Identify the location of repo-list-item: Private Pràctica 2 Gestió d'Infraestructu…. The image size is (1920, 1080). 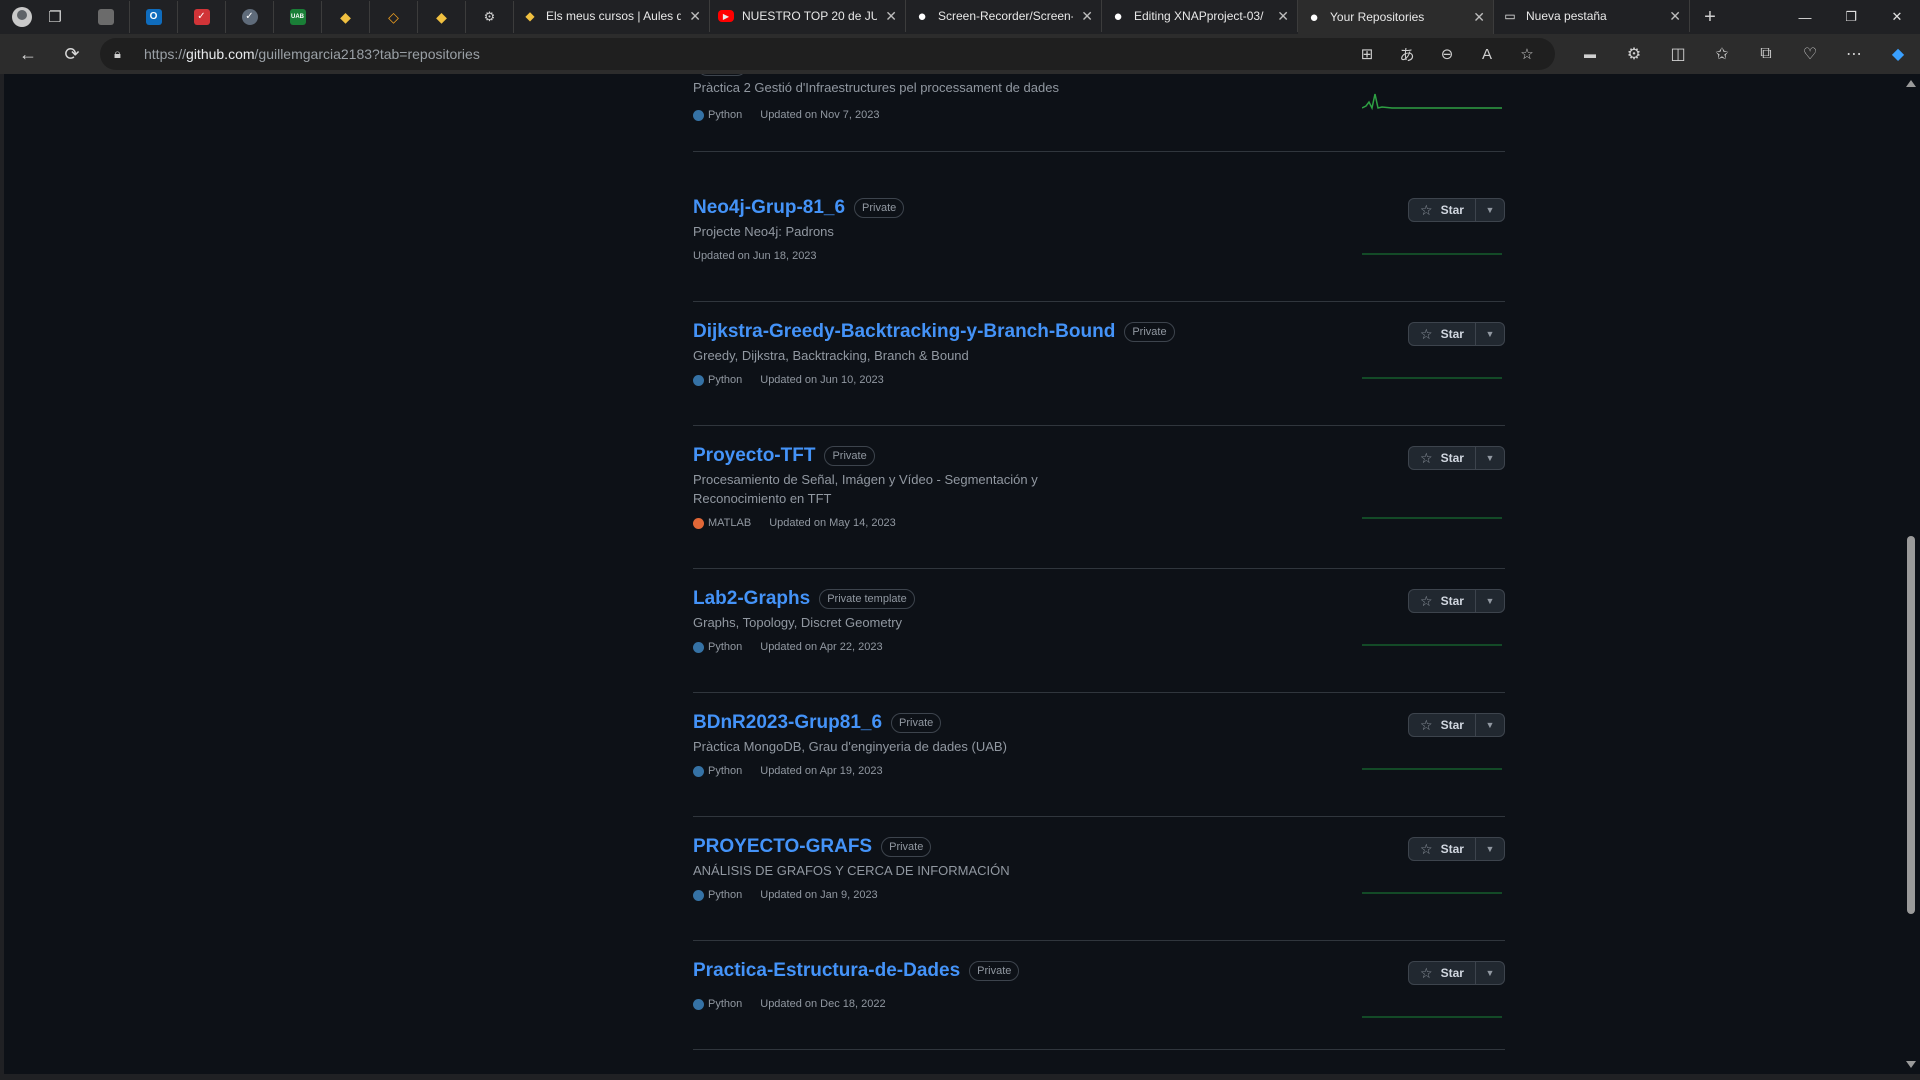
(1099, 113).